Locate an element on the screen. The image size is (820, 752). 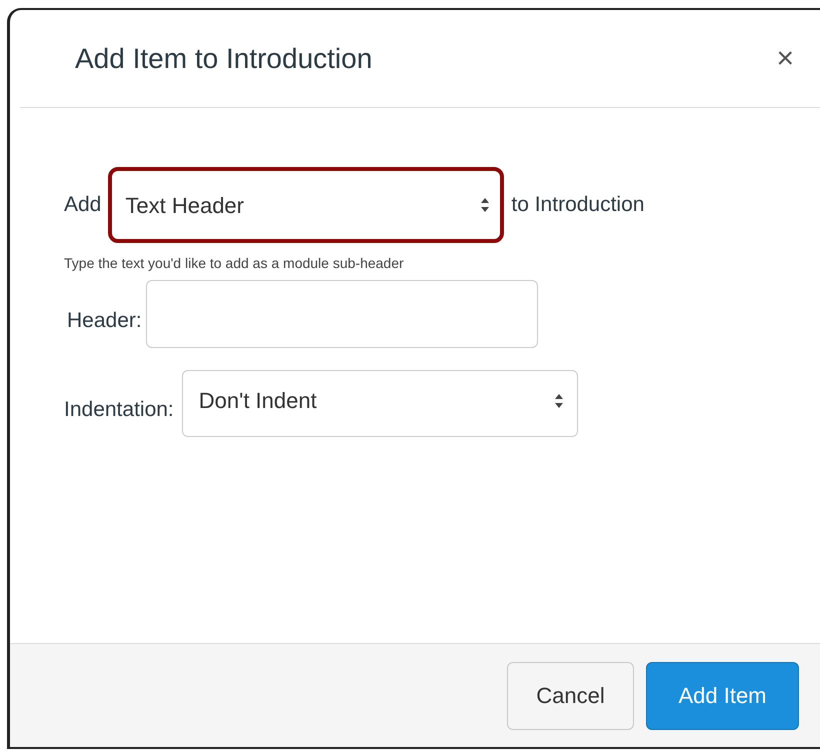
close-button: × is located at coordinates (785, 59).